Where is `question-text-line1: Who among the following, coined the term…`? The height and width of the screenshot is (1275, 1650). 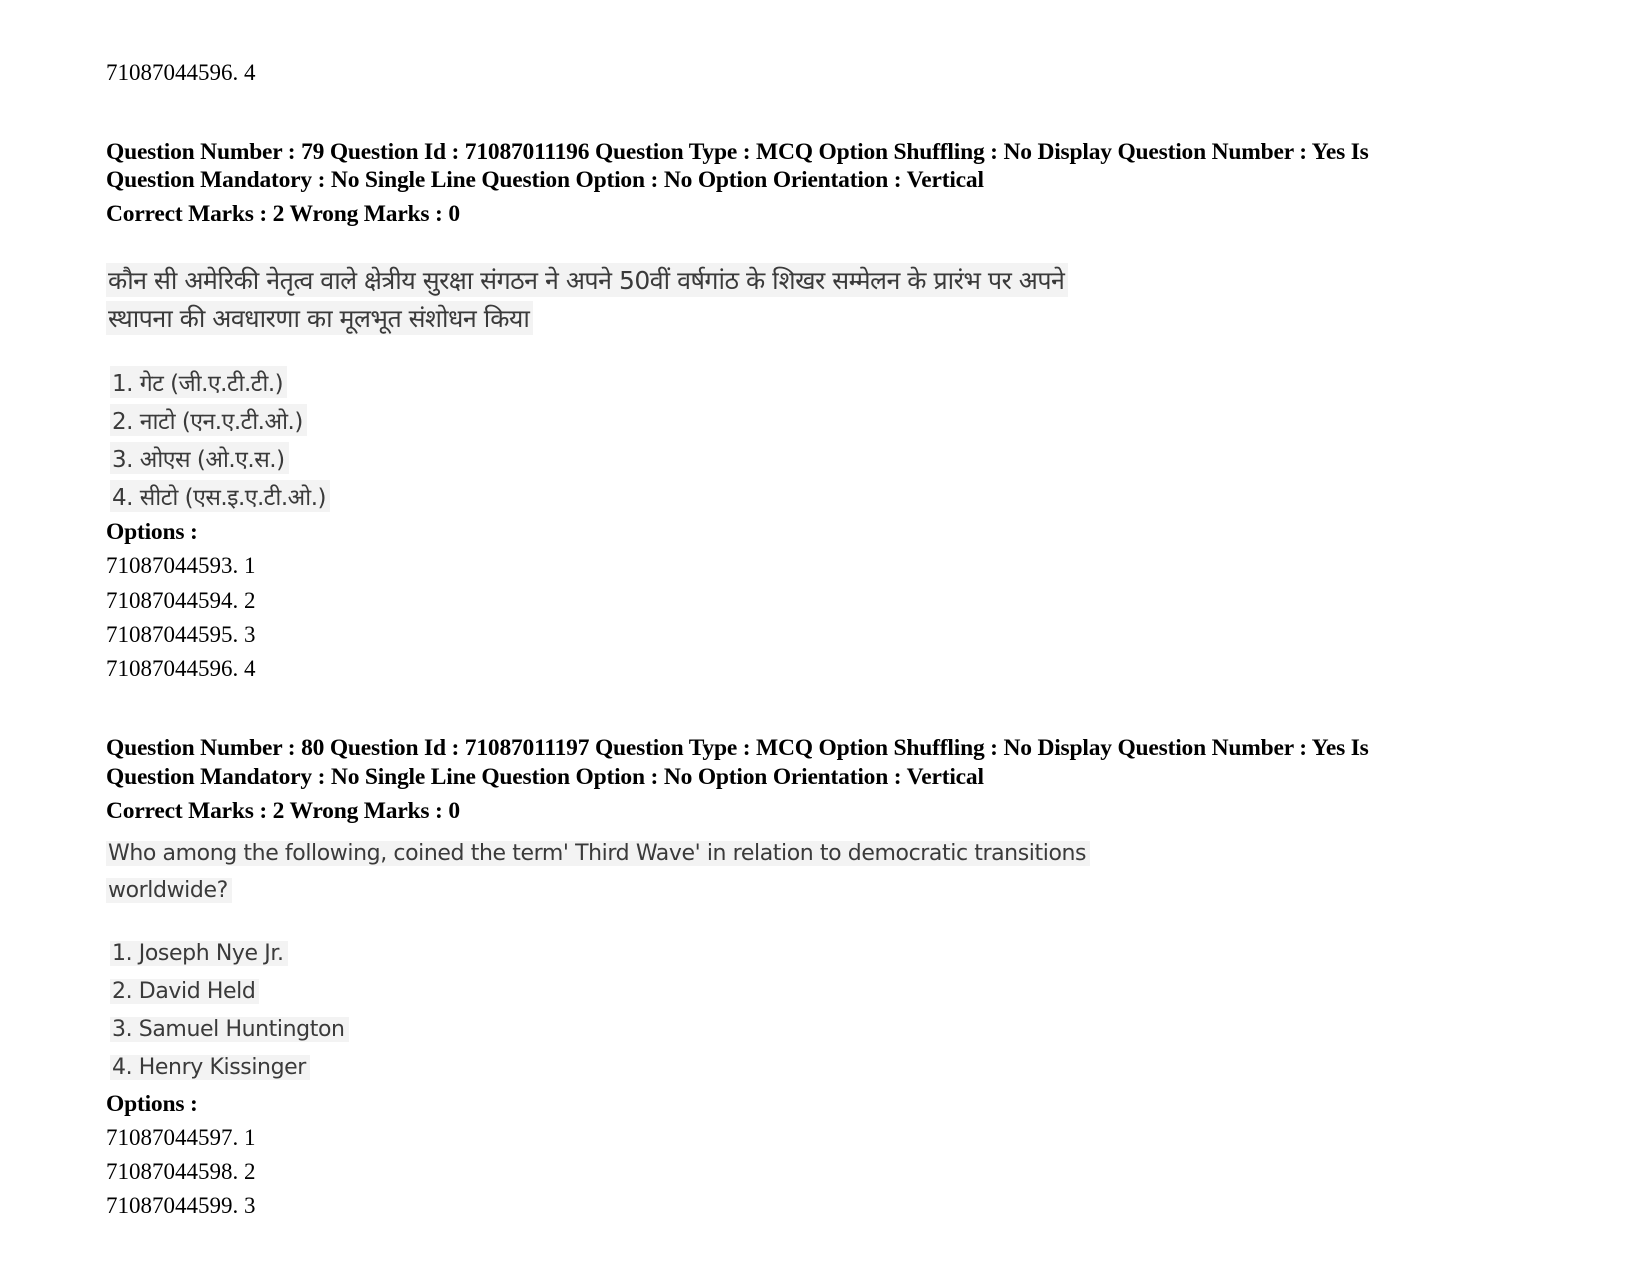
question-text-line1: Who among the following, coined the term… is located at coordinates (598, 853).